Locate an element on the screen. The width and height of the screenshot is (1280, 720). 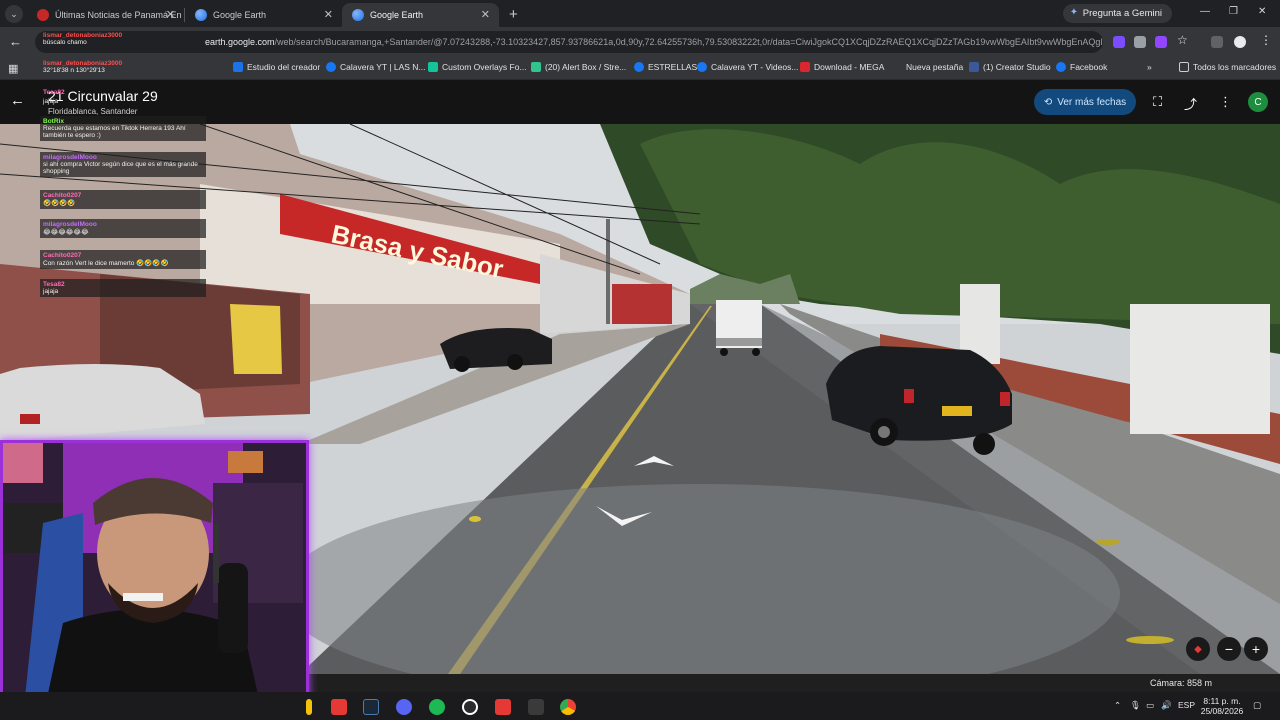
new-tab-button: + is located at coordinates (513, 14).